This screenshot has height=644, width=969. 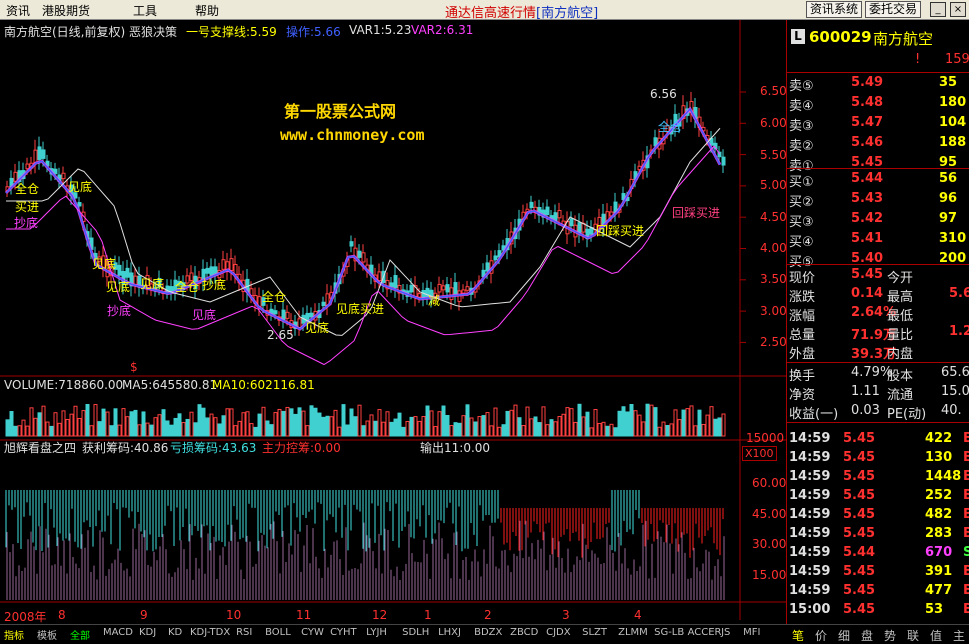 I want to click on indicator-tab: LYJH, so click(x=376, y=632).